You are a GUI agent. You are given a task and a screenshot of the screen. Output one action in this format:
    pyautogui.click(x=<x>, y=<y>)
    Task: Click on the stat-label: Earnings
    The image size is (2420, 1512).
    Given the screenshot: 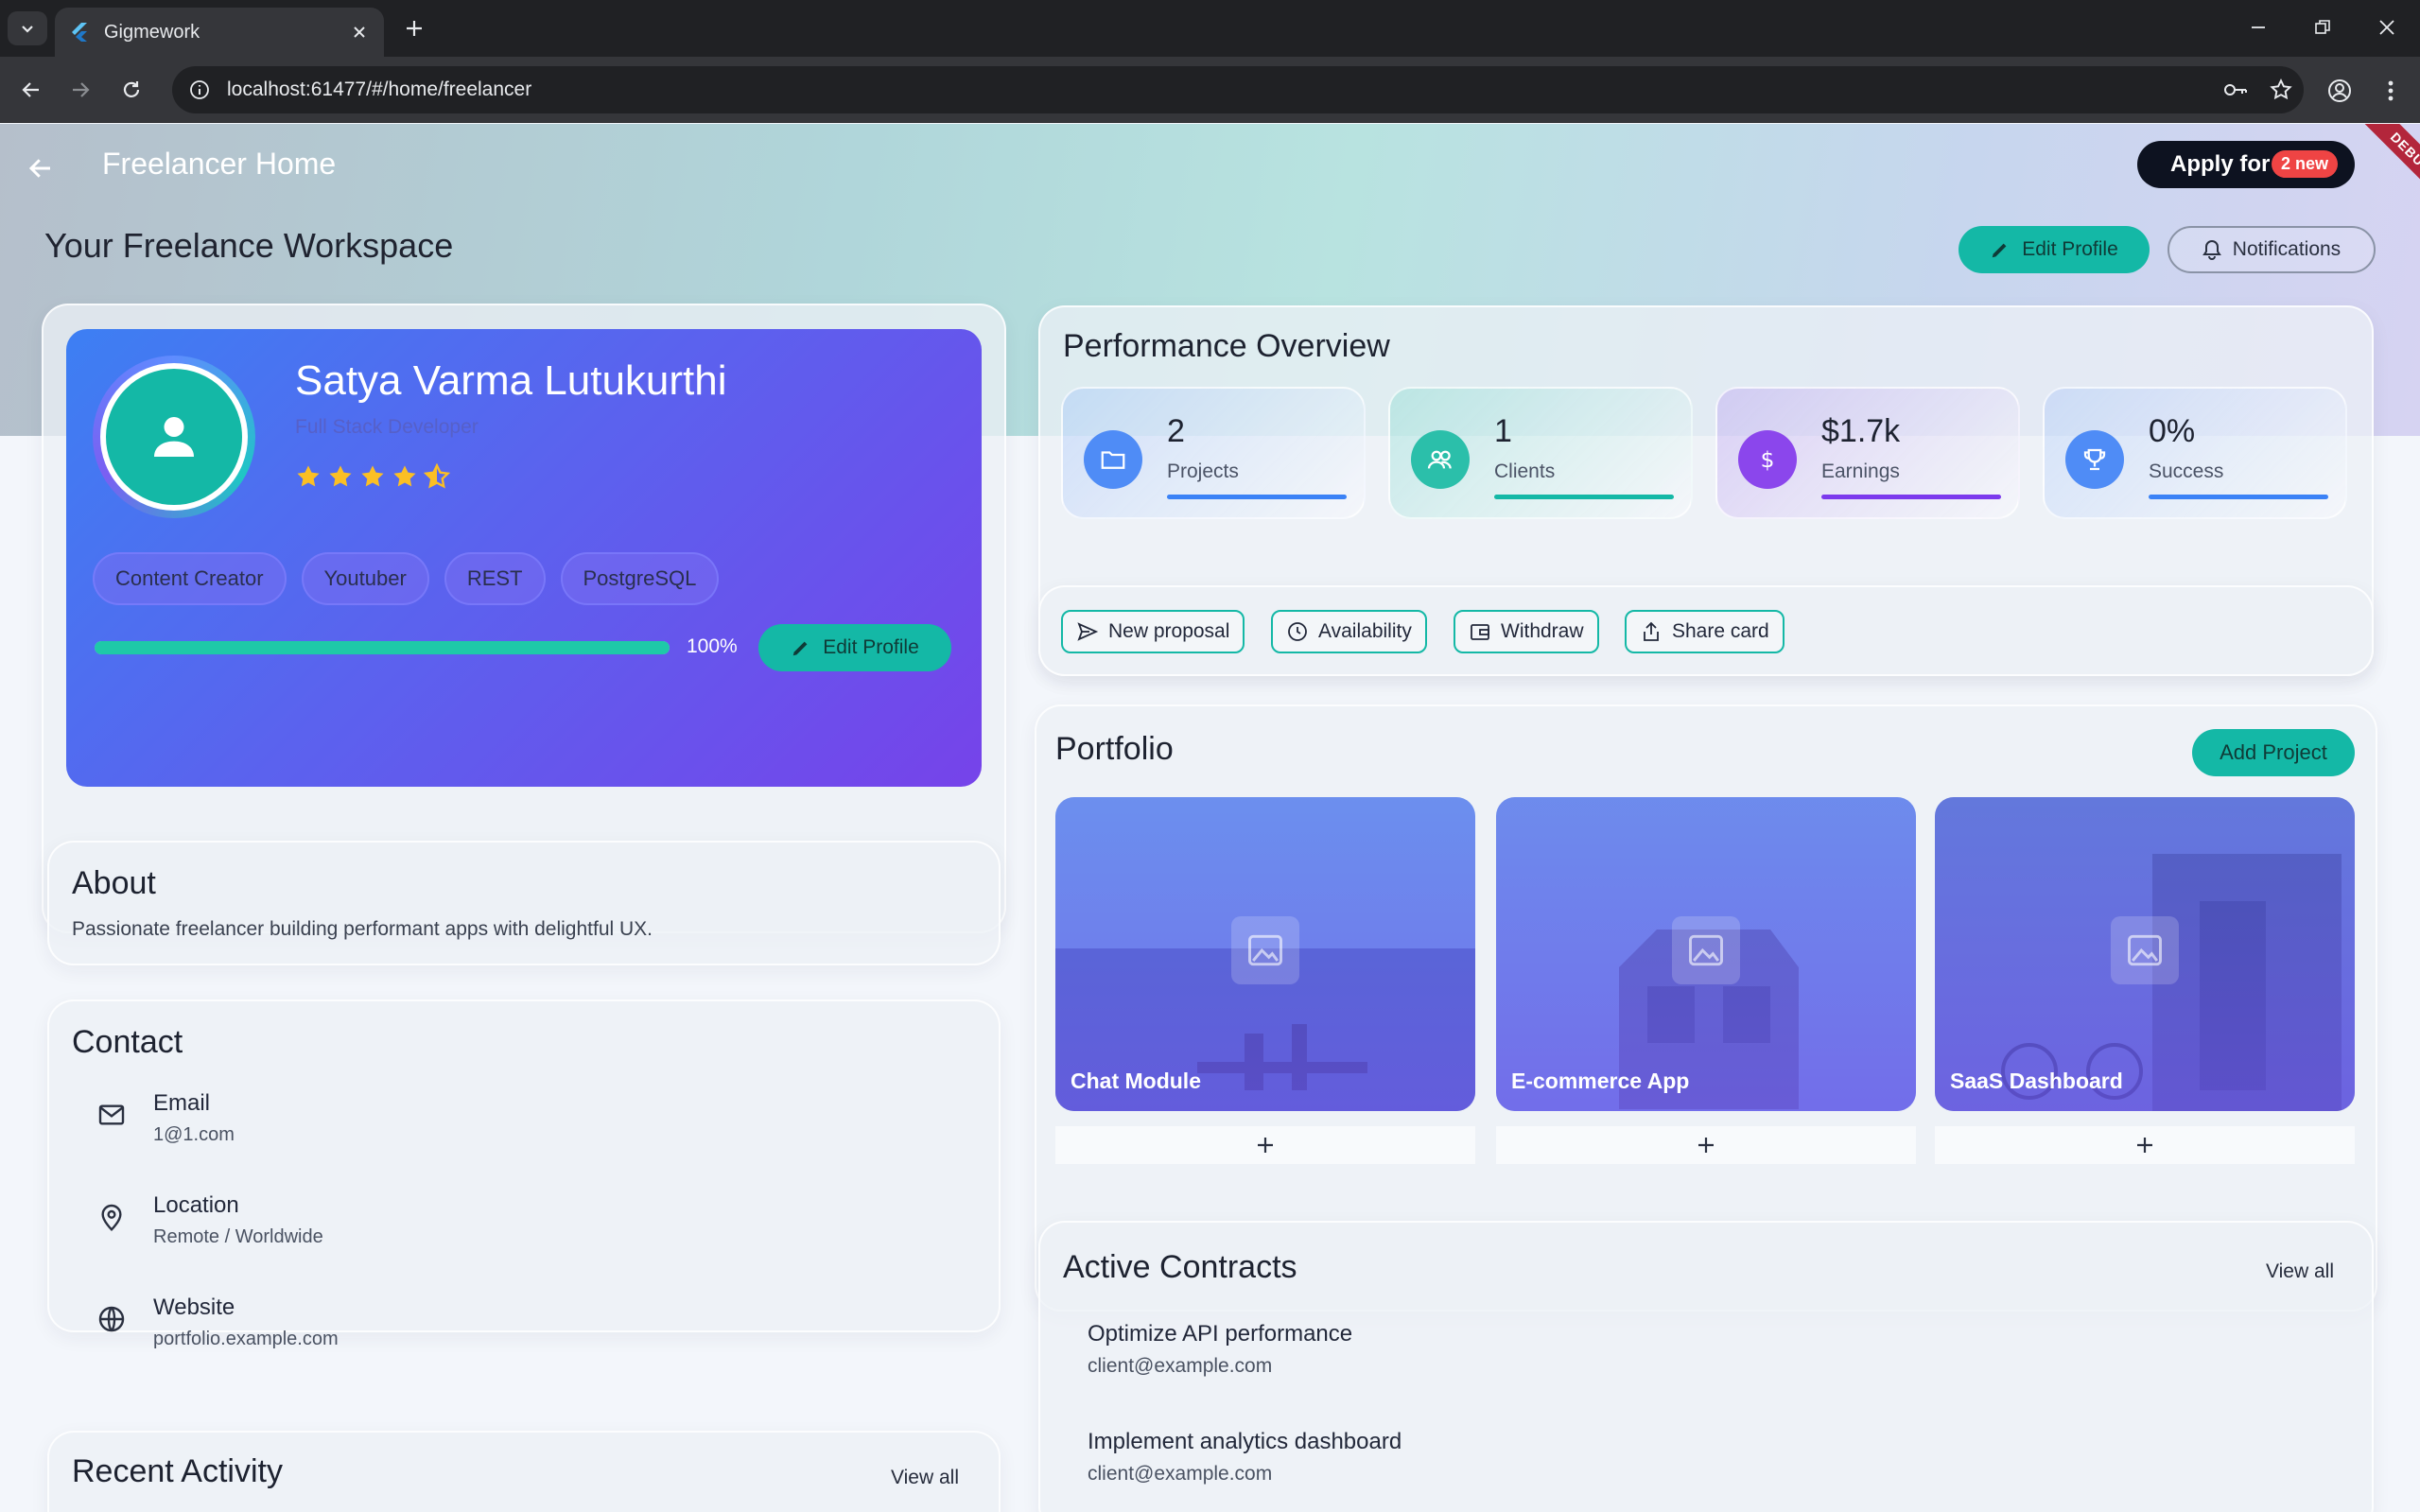 What is the action you would take?
    pyautogui.click(x=1861, y=471)
    